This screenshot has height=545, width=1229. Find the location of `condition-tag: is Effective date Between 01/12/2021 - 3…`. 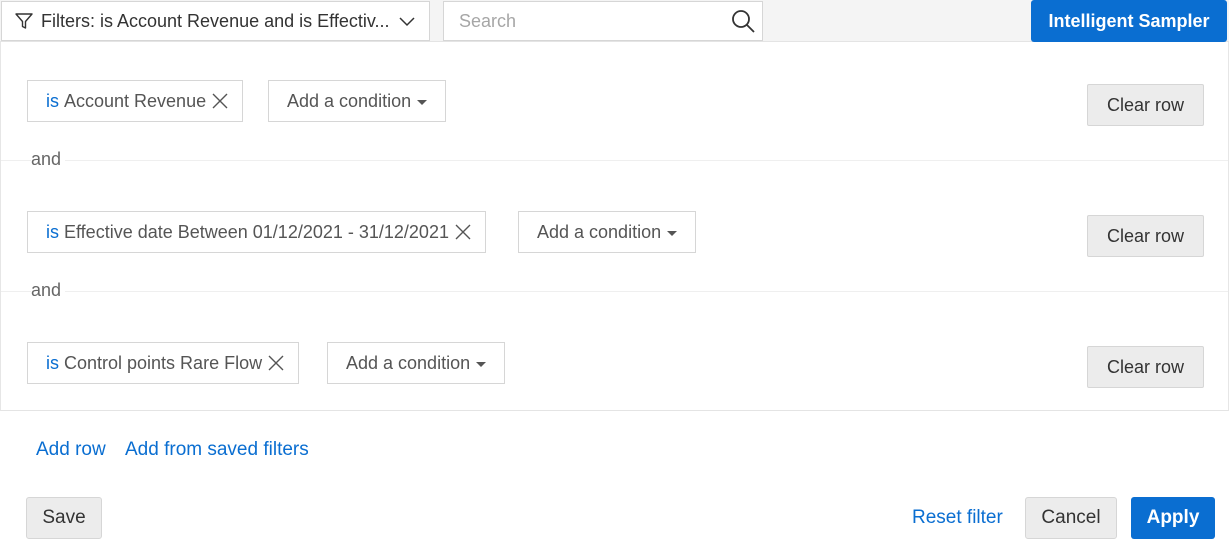

condition-tag: is Effective date Between 01/12/2021 - 3… is located at coordinates (256, 232).